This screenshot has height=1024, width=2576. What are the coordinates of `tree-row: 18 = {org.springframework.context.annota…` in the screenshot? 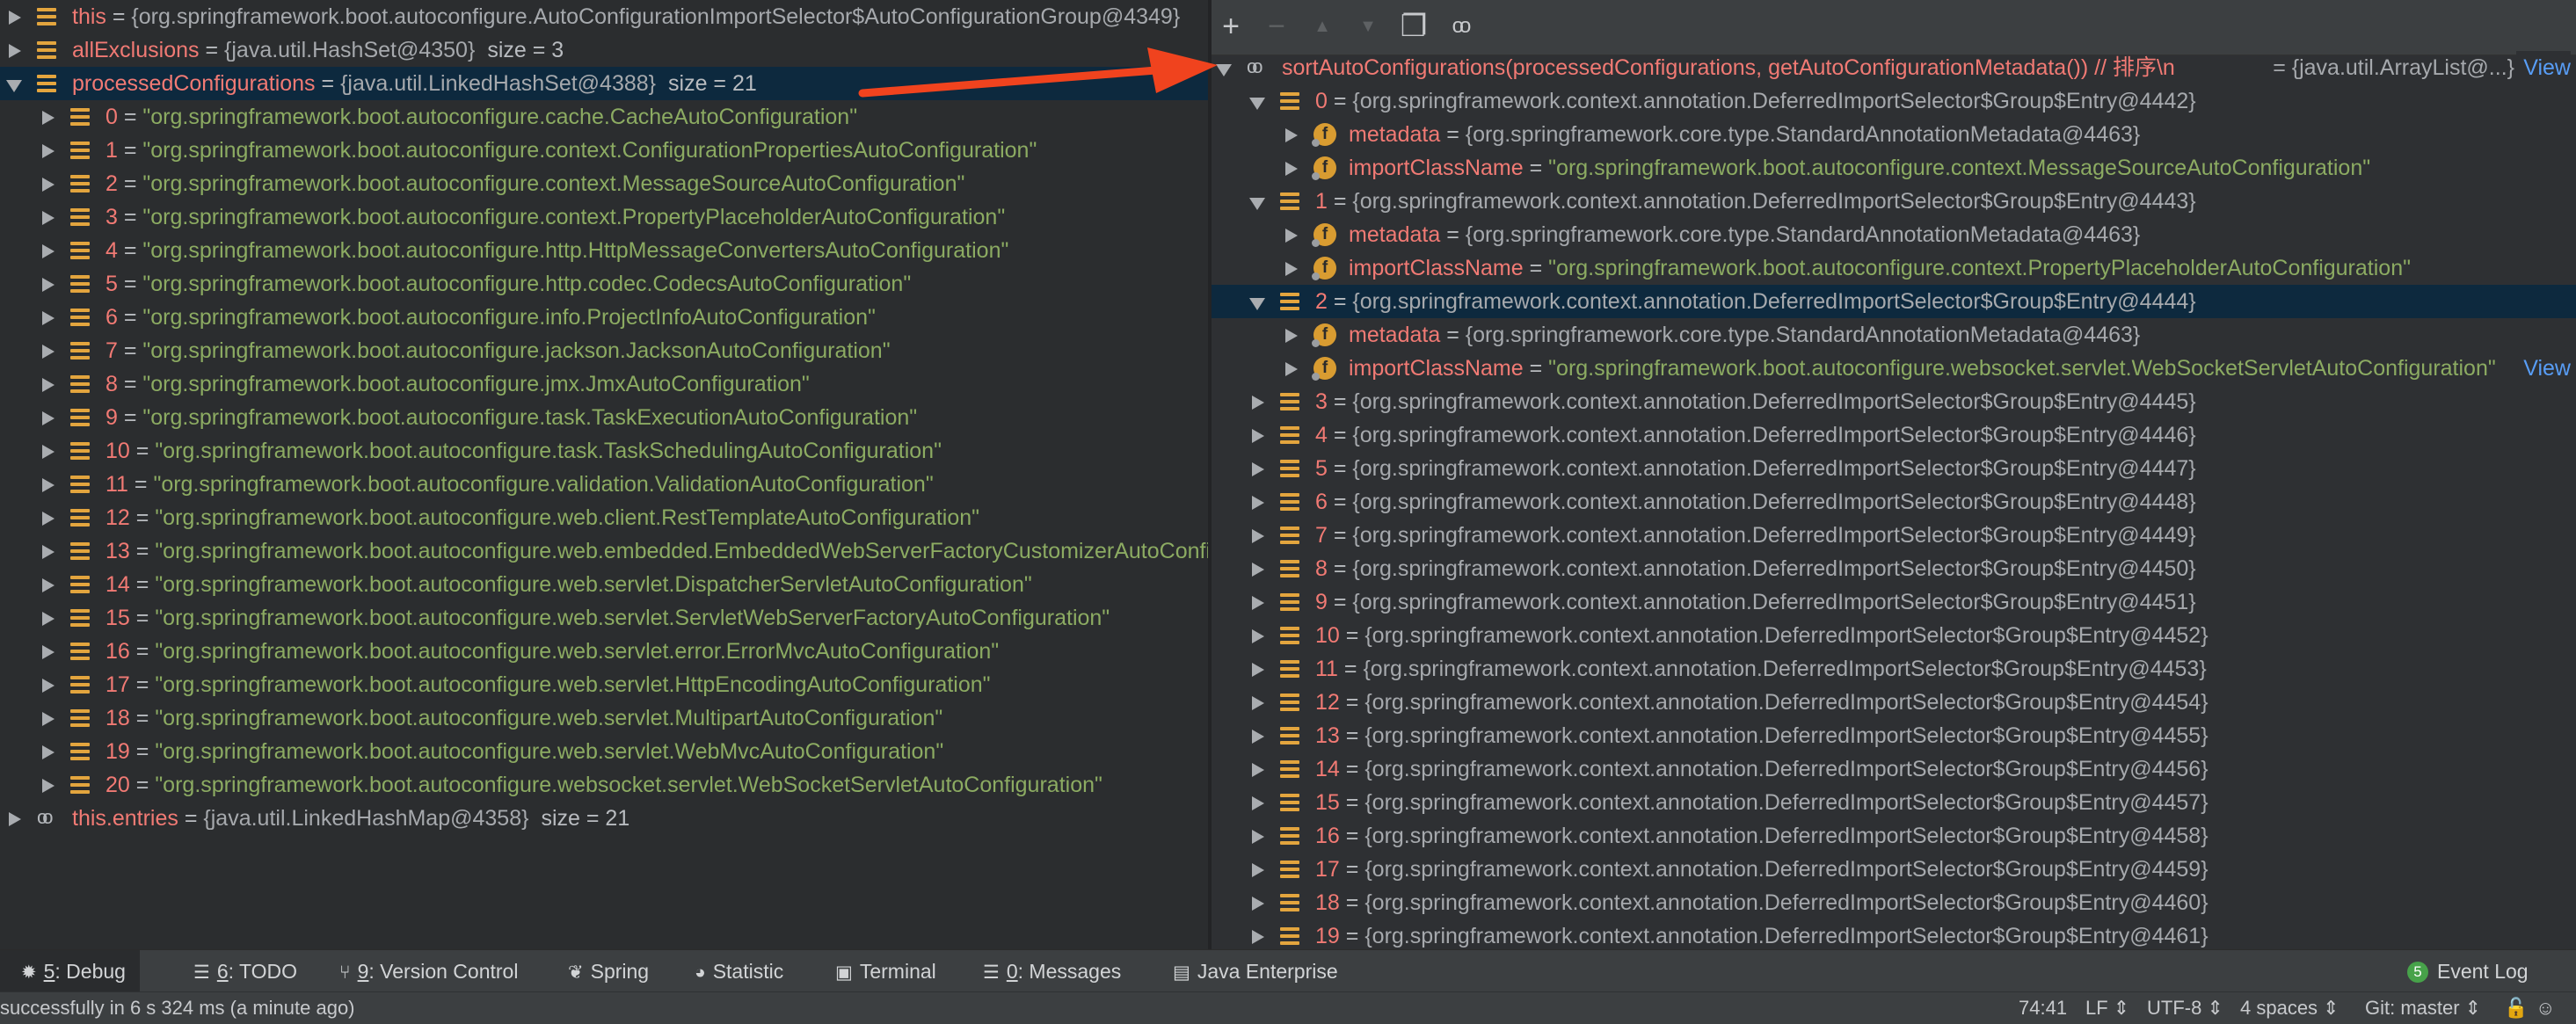 It's located at (1894, 902).